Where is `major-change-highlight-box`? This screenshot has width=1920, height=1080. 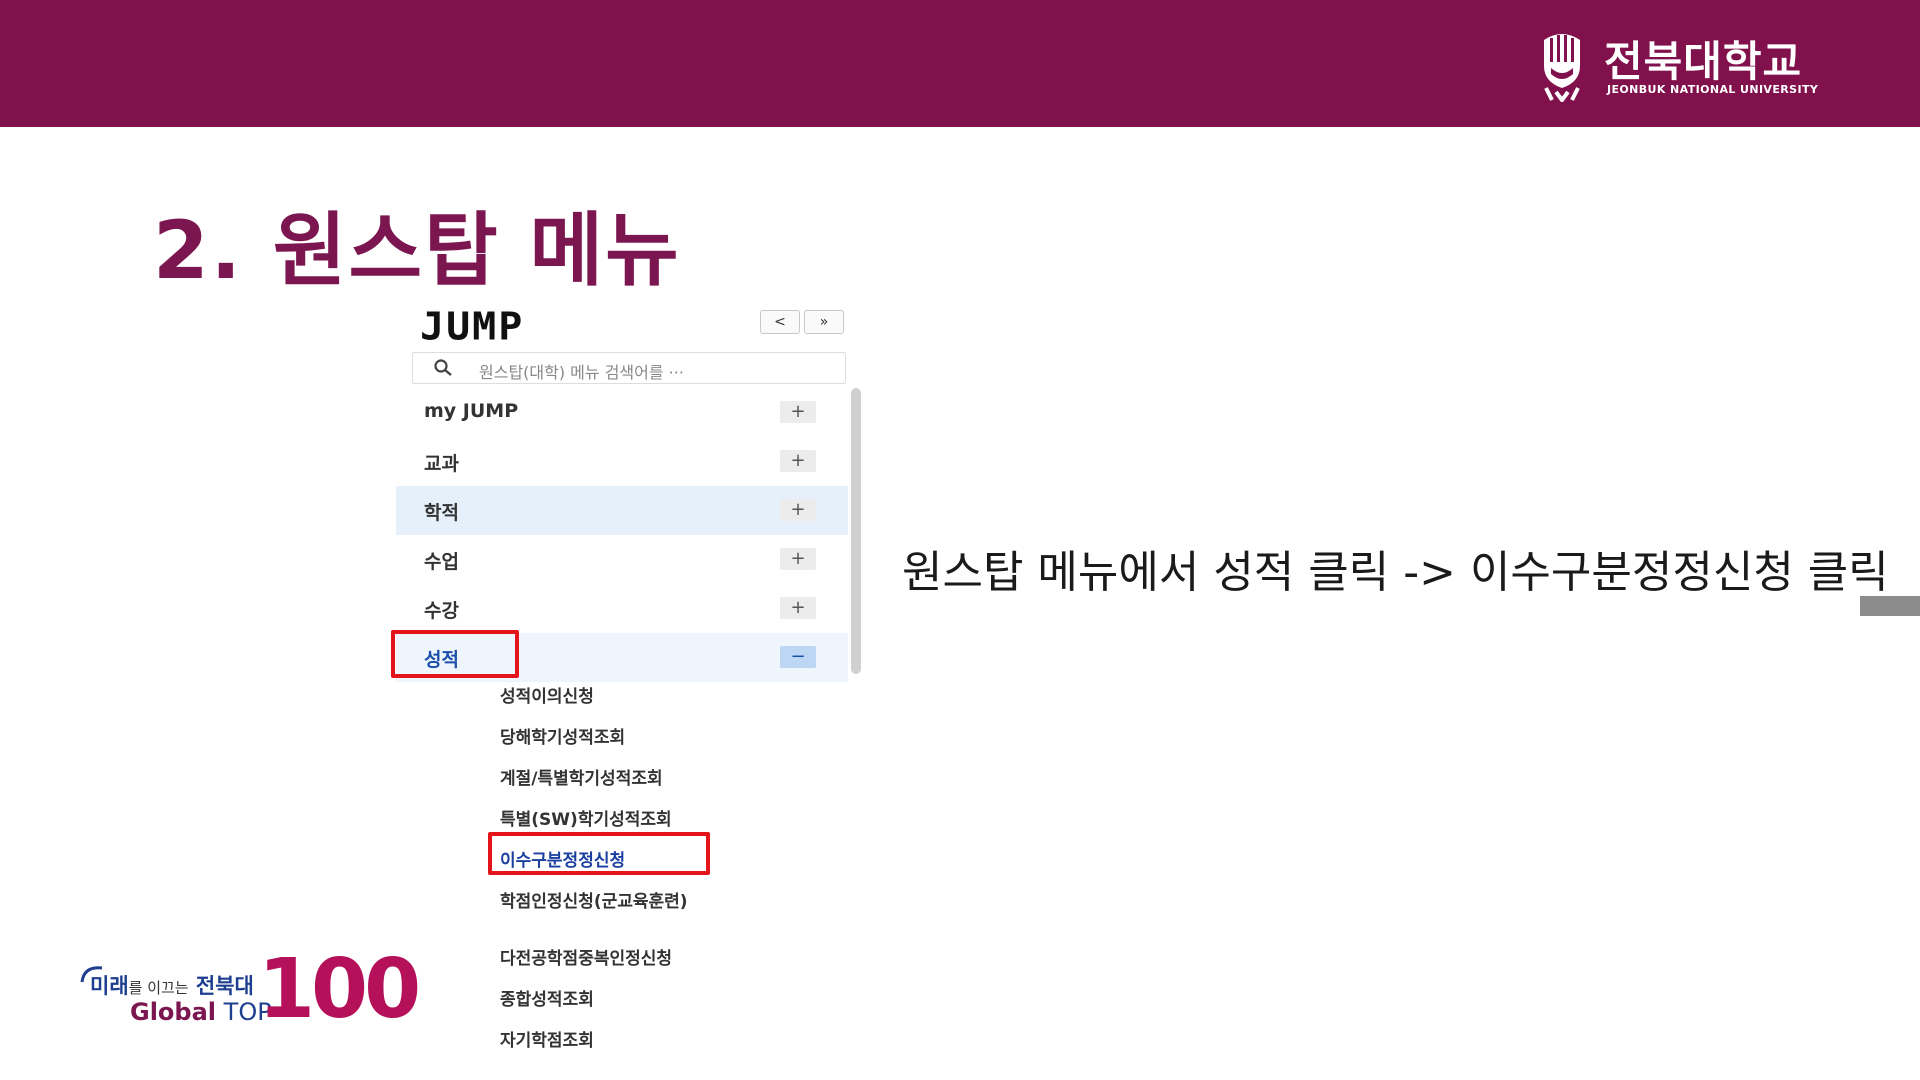 major-change-highlight-box is located at coordinates (599, 853).